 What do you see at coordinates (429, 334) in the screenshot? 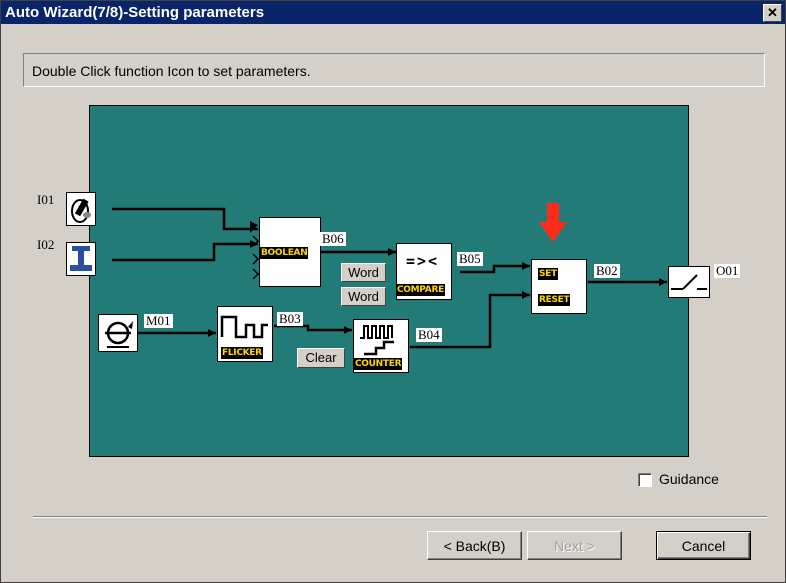
I see `counter-output-label: B04` at bounding box center [429, 334].